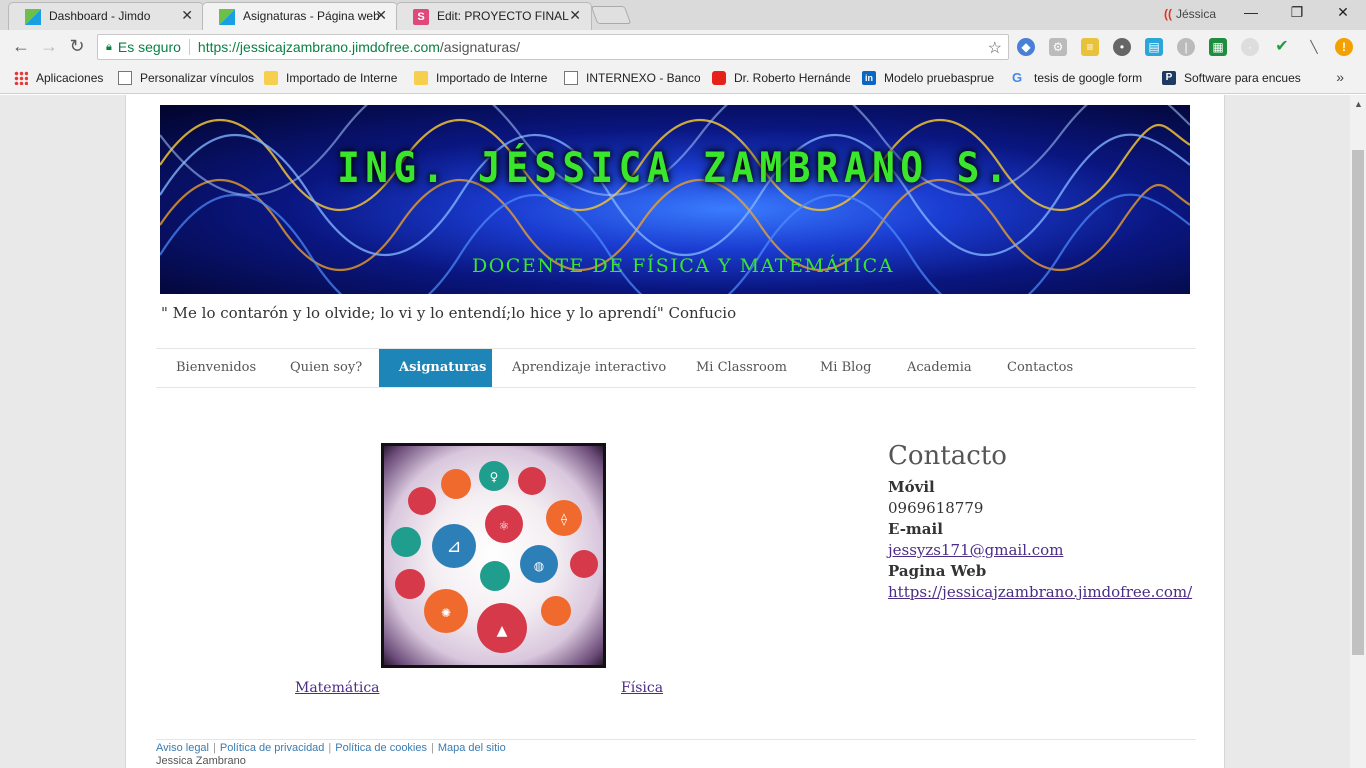  What do you see at coordinates (318, 47) in the screenshot?
I see `url-host: https://jessicajzambrano.jimdofree.com` at bounding box center [318, 47].